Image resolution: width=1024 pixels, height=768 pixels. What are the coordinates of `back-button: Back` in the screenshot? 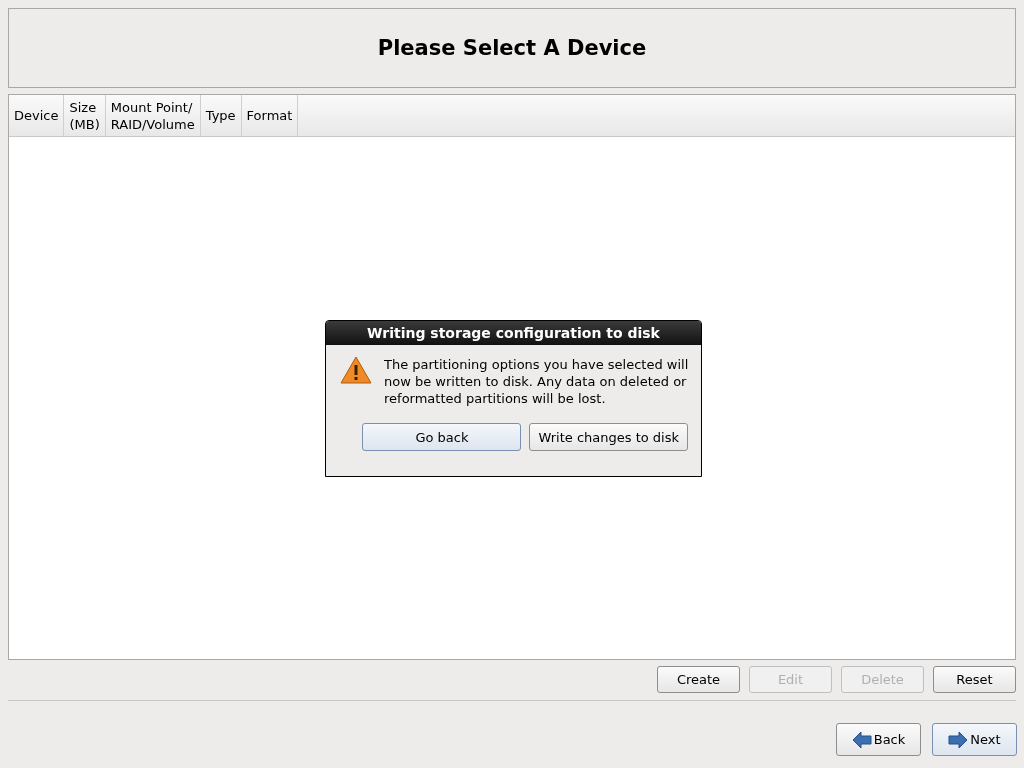 It's located at (878, 739).